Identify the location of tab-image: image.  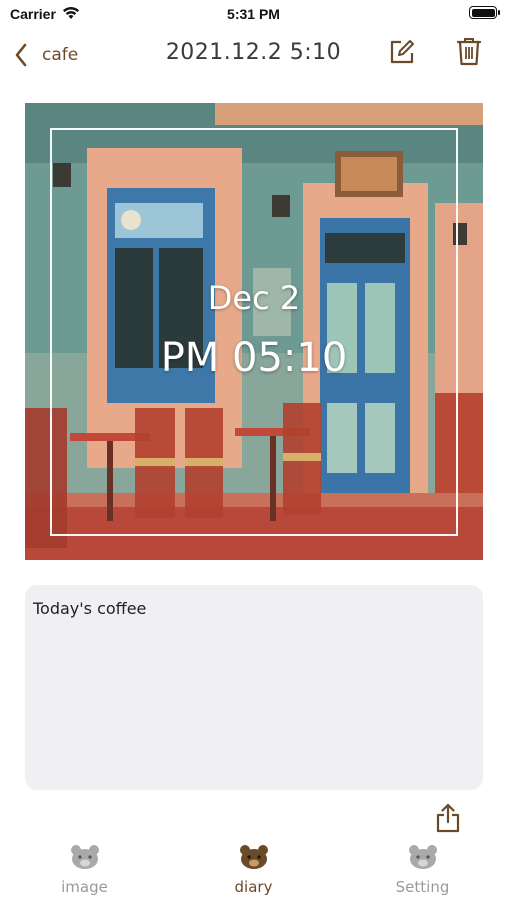
(84, 869).